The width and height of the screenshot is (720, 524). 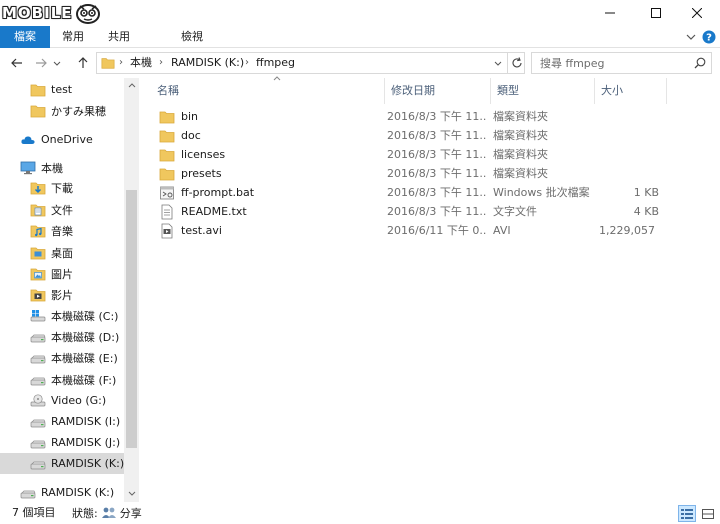 What do you see at coordinates (543, 91) in the screenshot?
I see `column-header-type: 類型` at bounding box center [543, 91].